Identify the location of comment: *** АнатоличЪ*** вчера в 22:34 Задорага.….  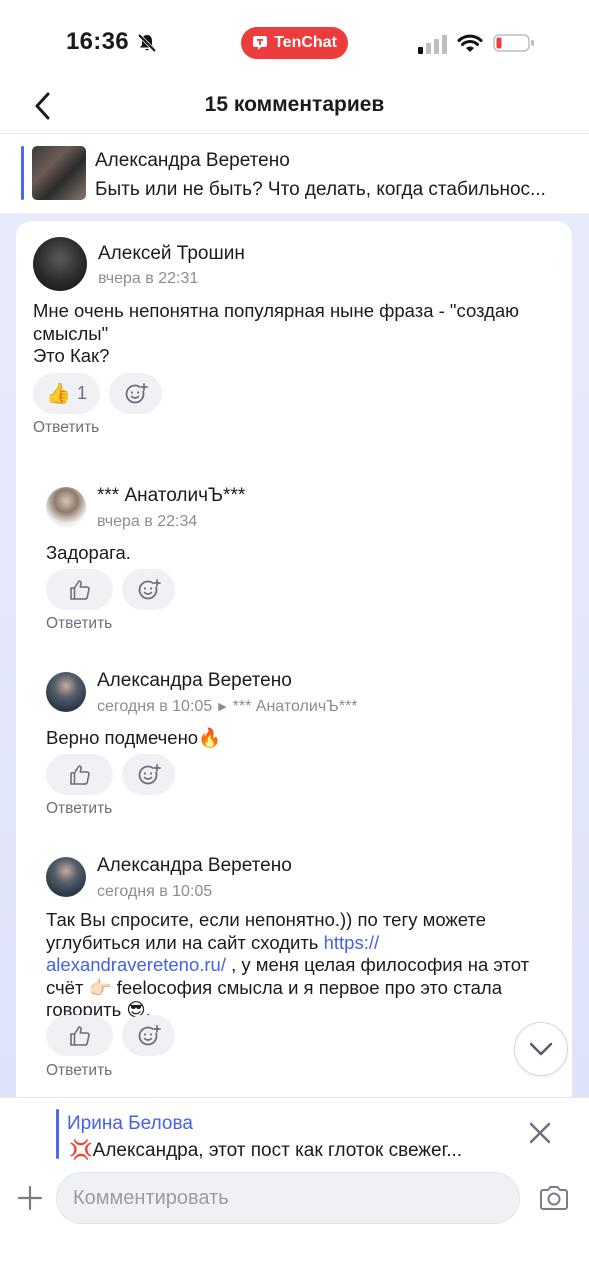
(294, 556).